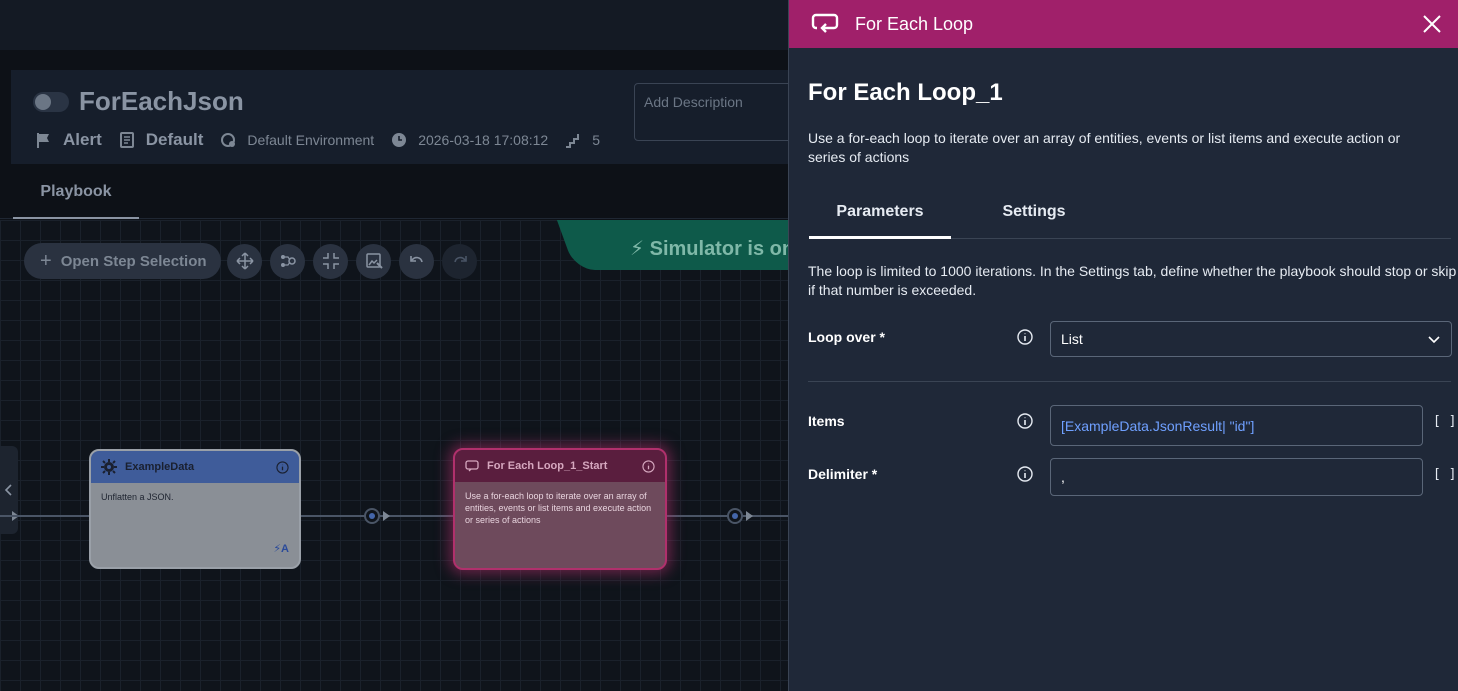  Describe the element at coordinates (880, 216) in the screenshot. I see `tab-parameters: Parameters` at that location.